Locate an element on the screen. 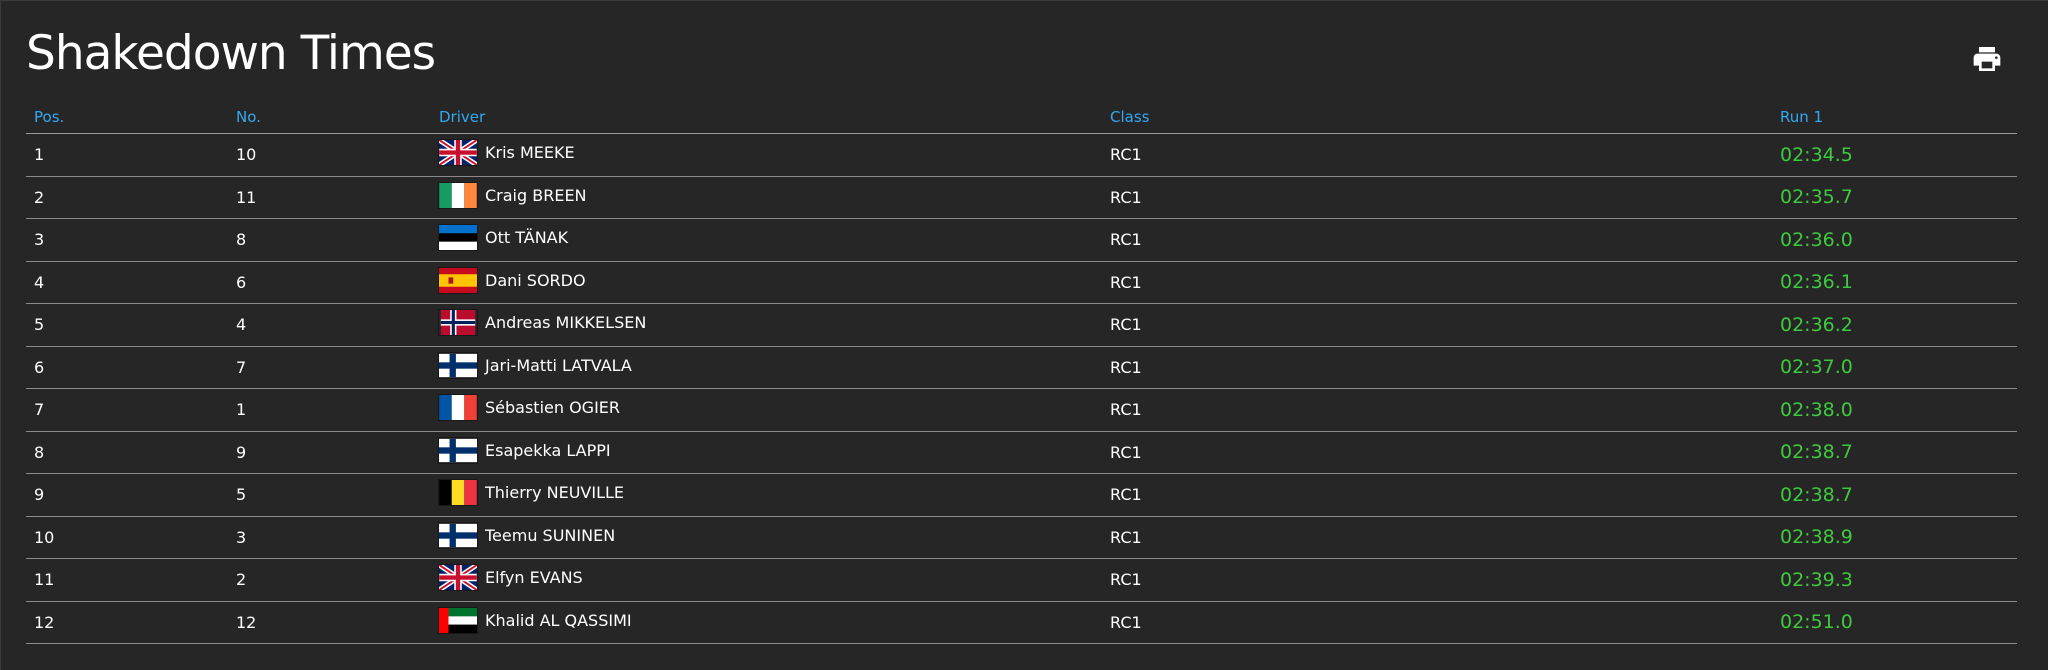  table-header: Pos. No. Driver Class Run 1 is located at coordinates (1021, 117).